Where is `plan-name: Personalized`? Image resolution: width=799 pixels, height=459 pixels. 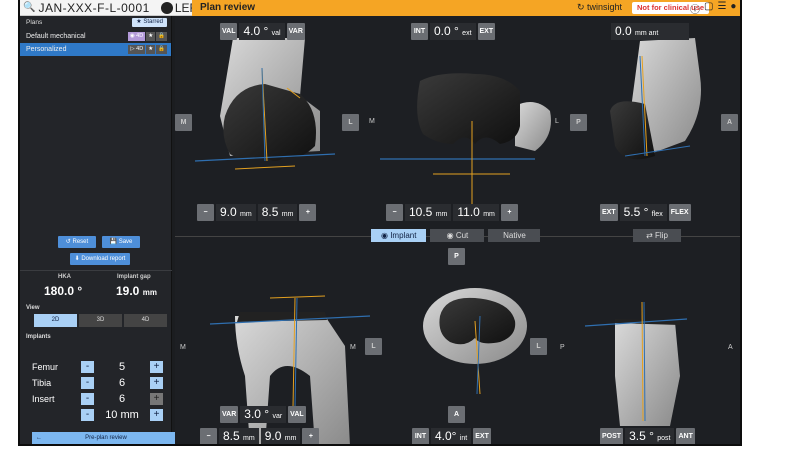
plan-name: Personalized is located at coordinates (46, 49).